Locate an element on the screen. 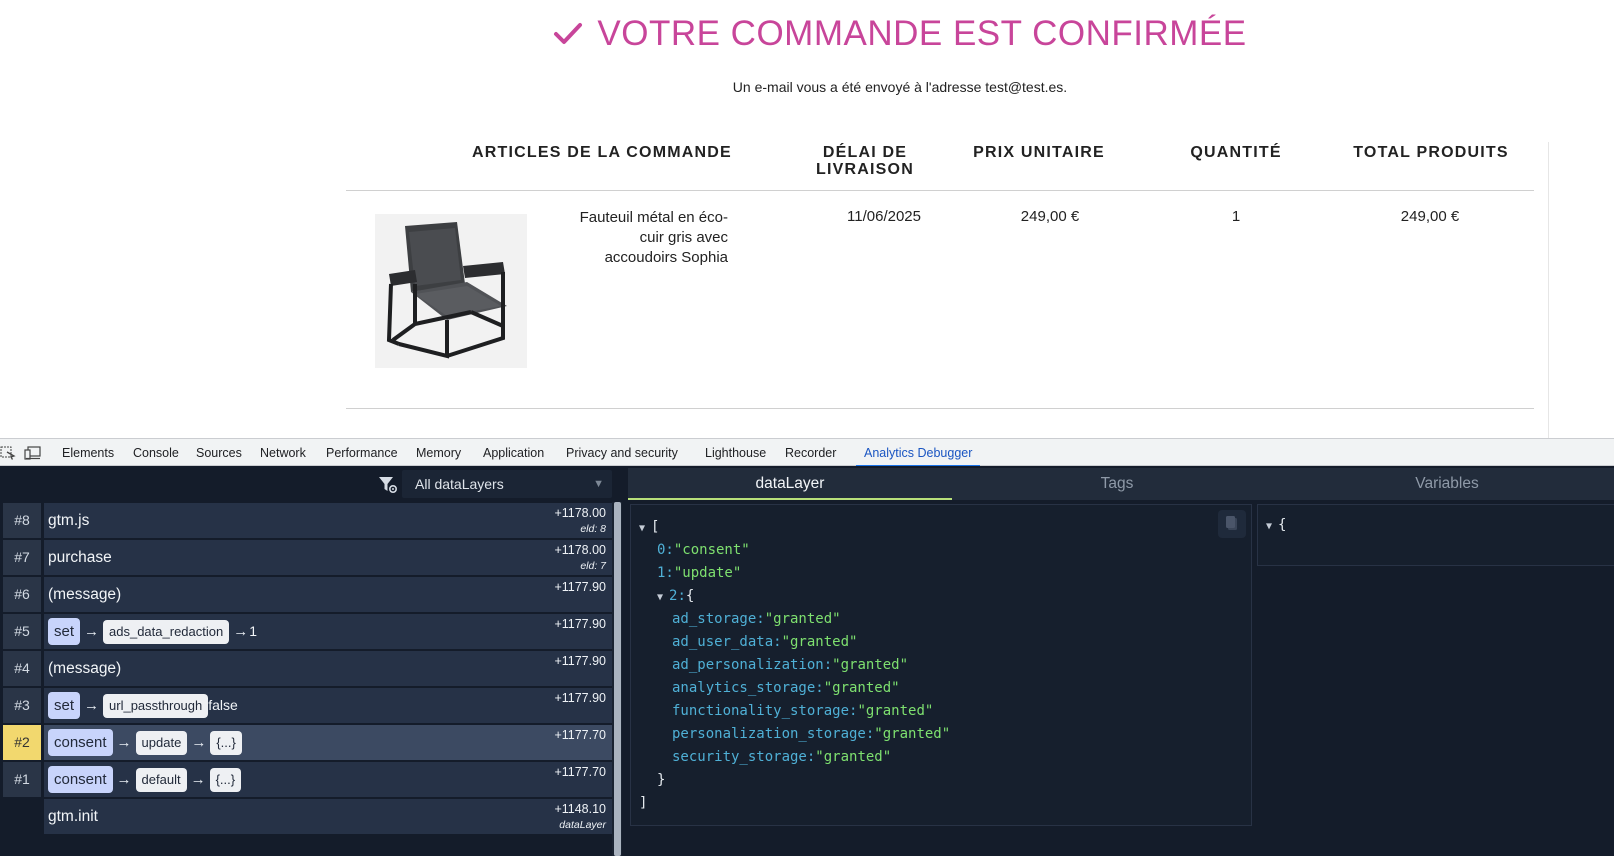 Image resolution: width=1614 pixels, height=856 pixels. event-number: #6 is located at coordinates (22, 594).